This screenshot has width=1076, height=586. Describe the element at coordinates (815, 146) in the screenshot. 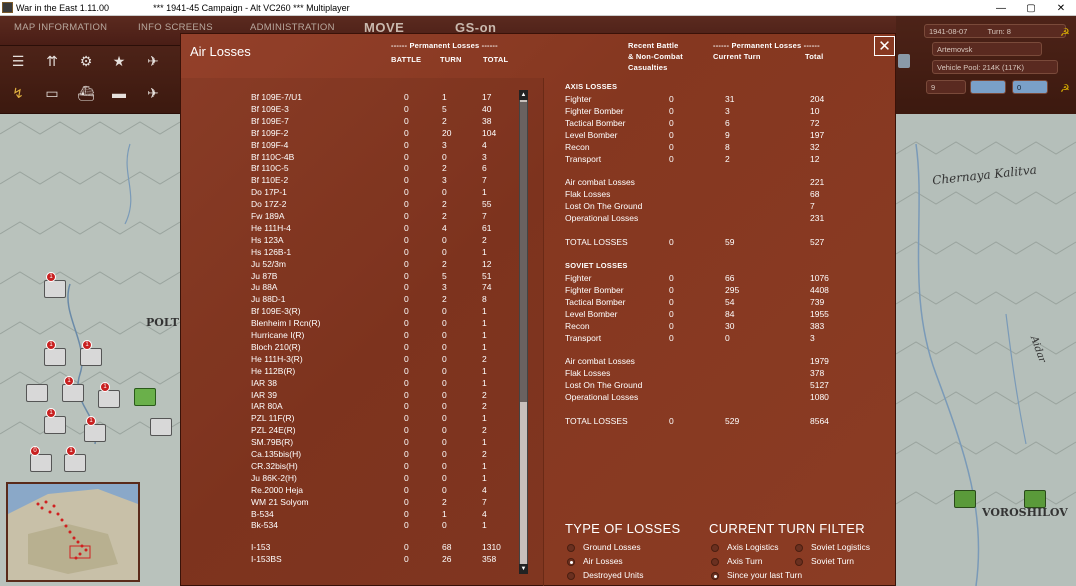

I see `total-value: 32` at that location.